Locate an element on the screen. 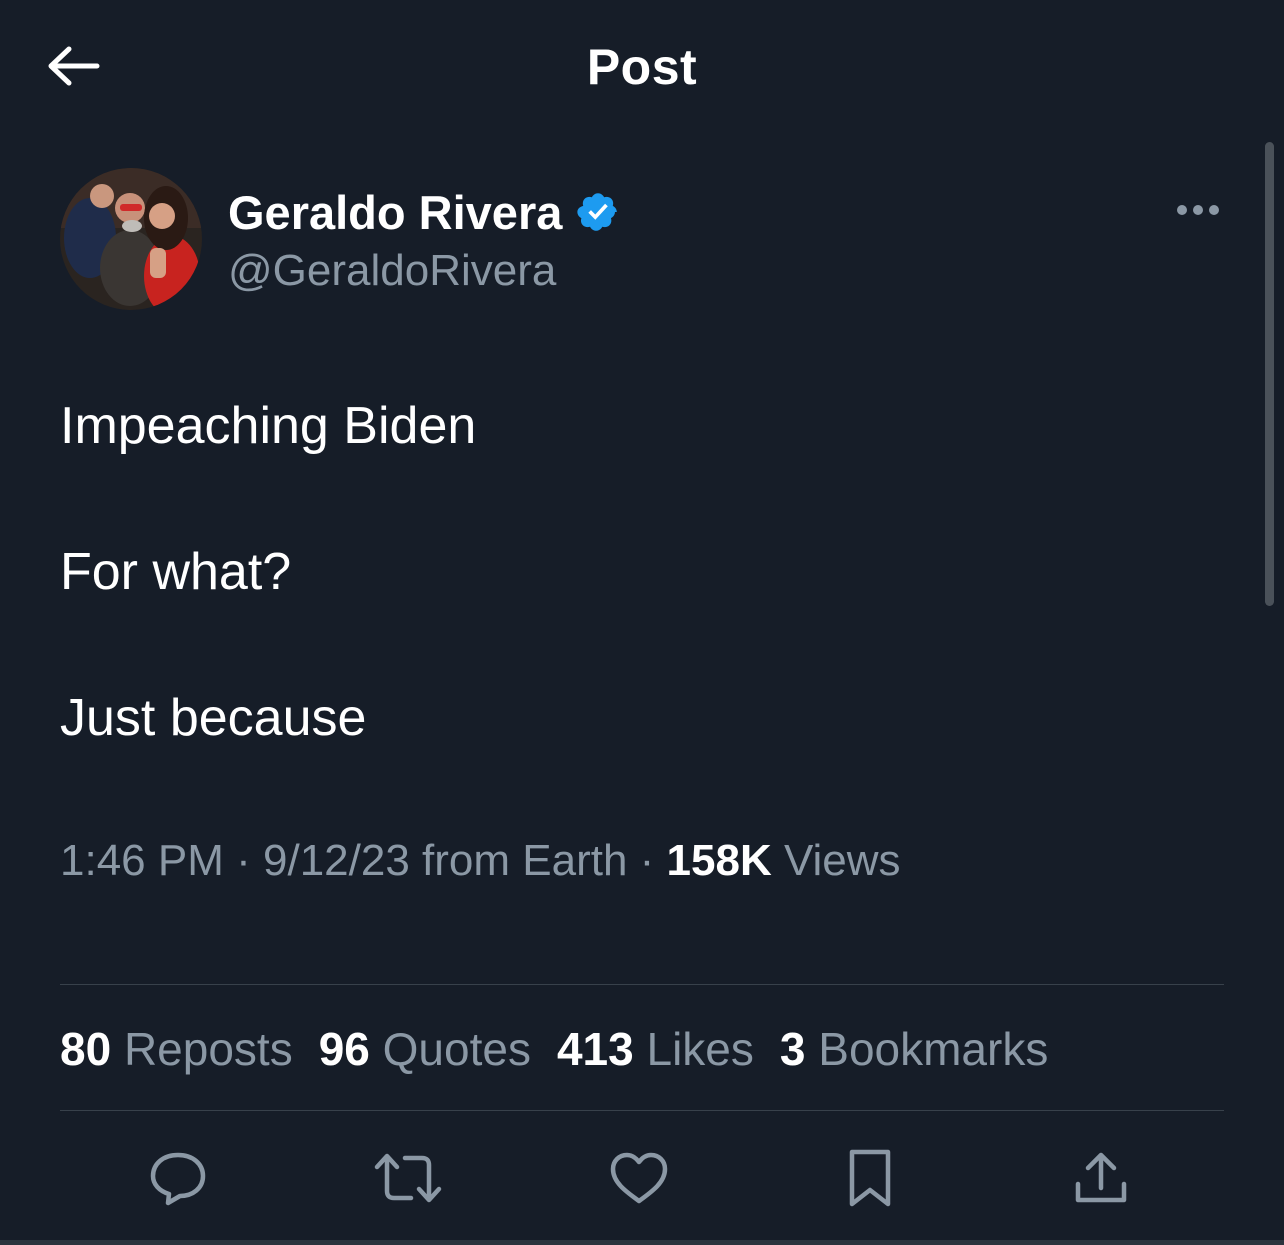 The image size is (1284, 1245). post-text-line-1: Impeaching Biden is located at coordinates (268, 426).